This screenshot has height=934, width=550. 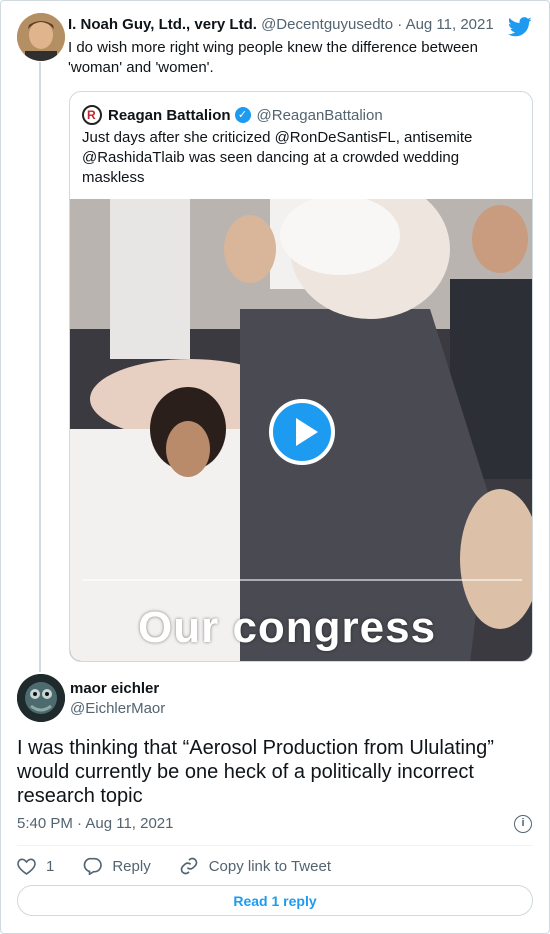 What do you see at coordinates (131, 866) in the screenshot?
I see `reply-label: Reply` at bounding box center [131, 866].